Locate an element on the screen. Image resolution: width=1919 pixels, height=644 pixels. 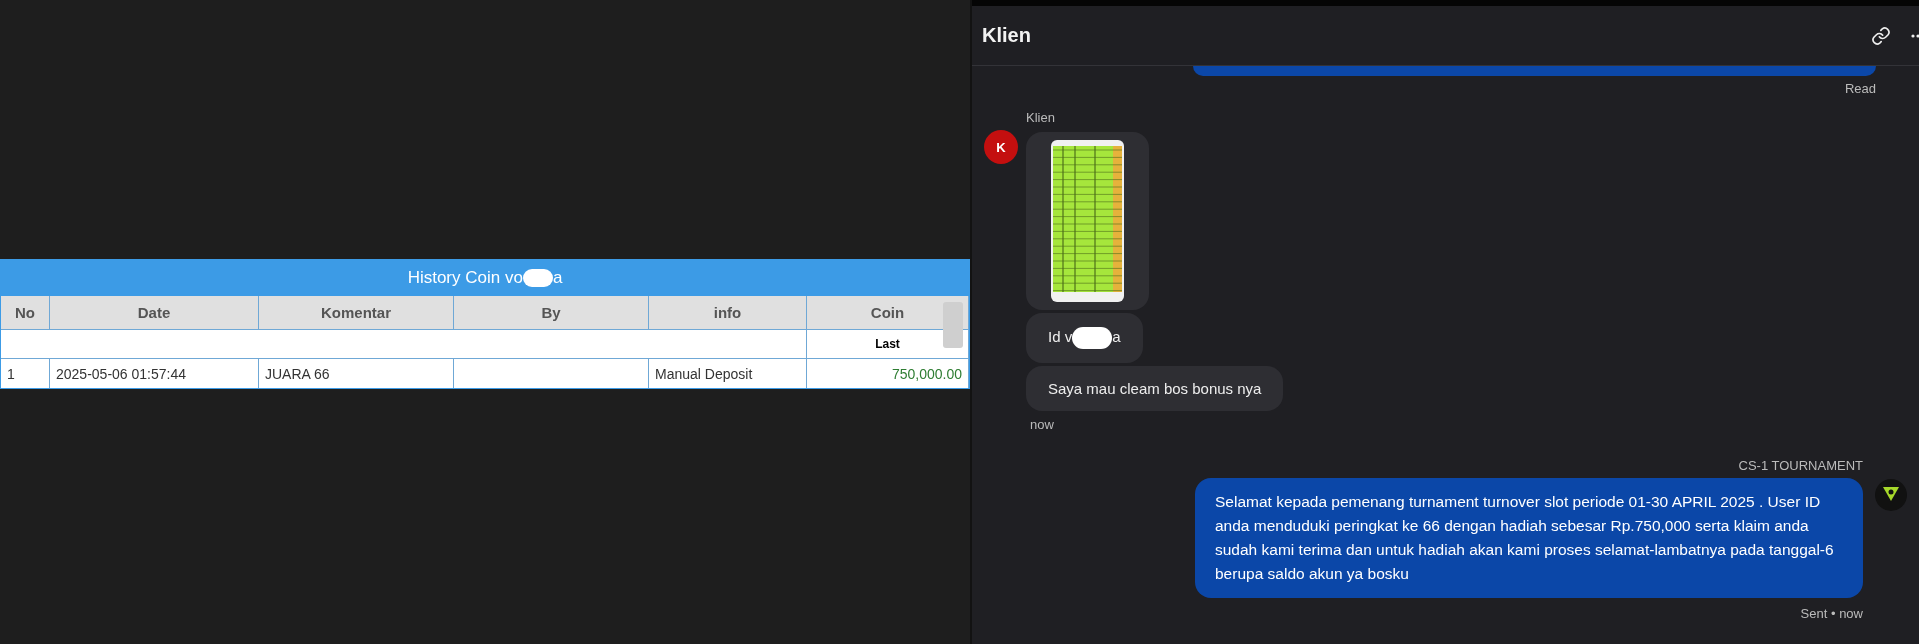
table-cell: JUARA 66 is located at coordinates (297, 373).